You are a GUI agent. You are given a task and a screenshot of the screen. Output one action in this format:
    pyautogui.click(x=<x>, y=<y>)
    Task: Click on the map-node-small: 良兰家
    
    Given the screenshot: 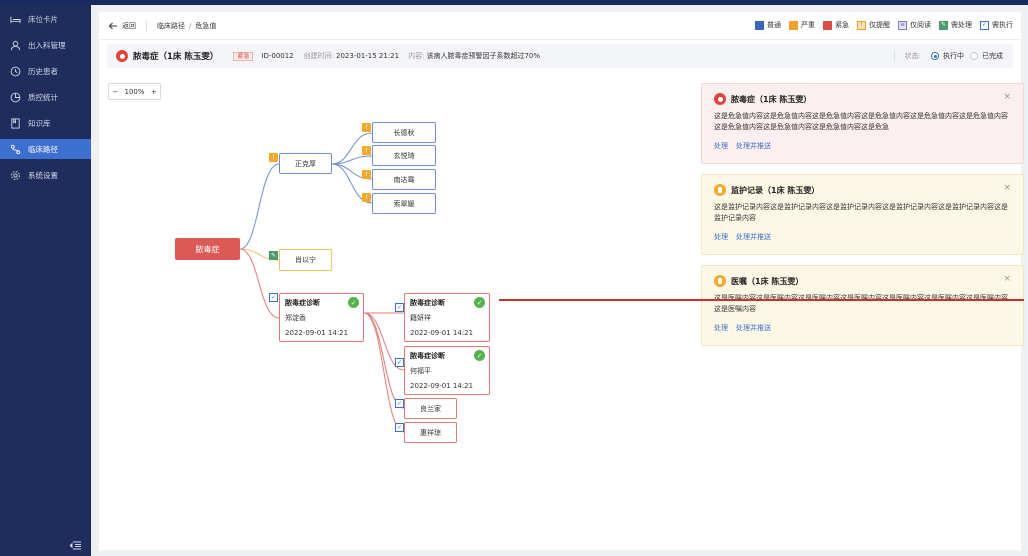 What is the action you would take?
    pyautogui.click(x=430, y=408)
    